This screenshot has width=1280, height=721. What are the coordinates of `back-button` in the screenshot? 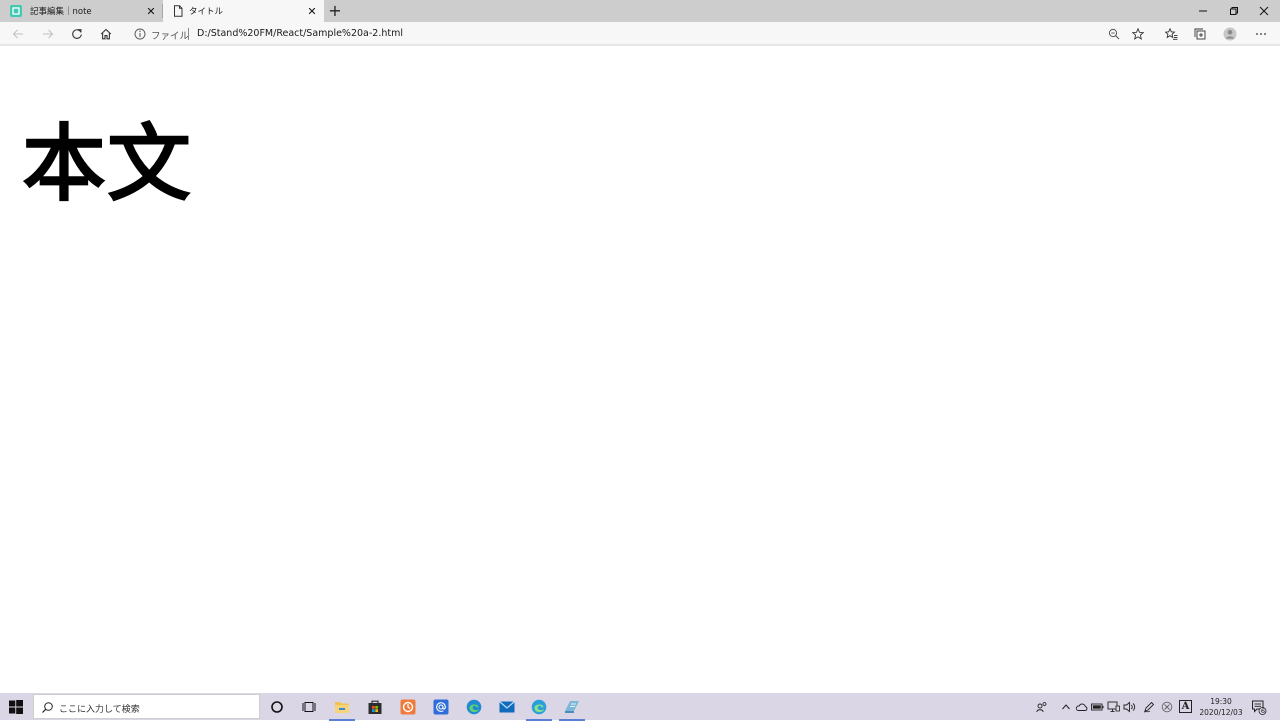 It's located at (18, 34).